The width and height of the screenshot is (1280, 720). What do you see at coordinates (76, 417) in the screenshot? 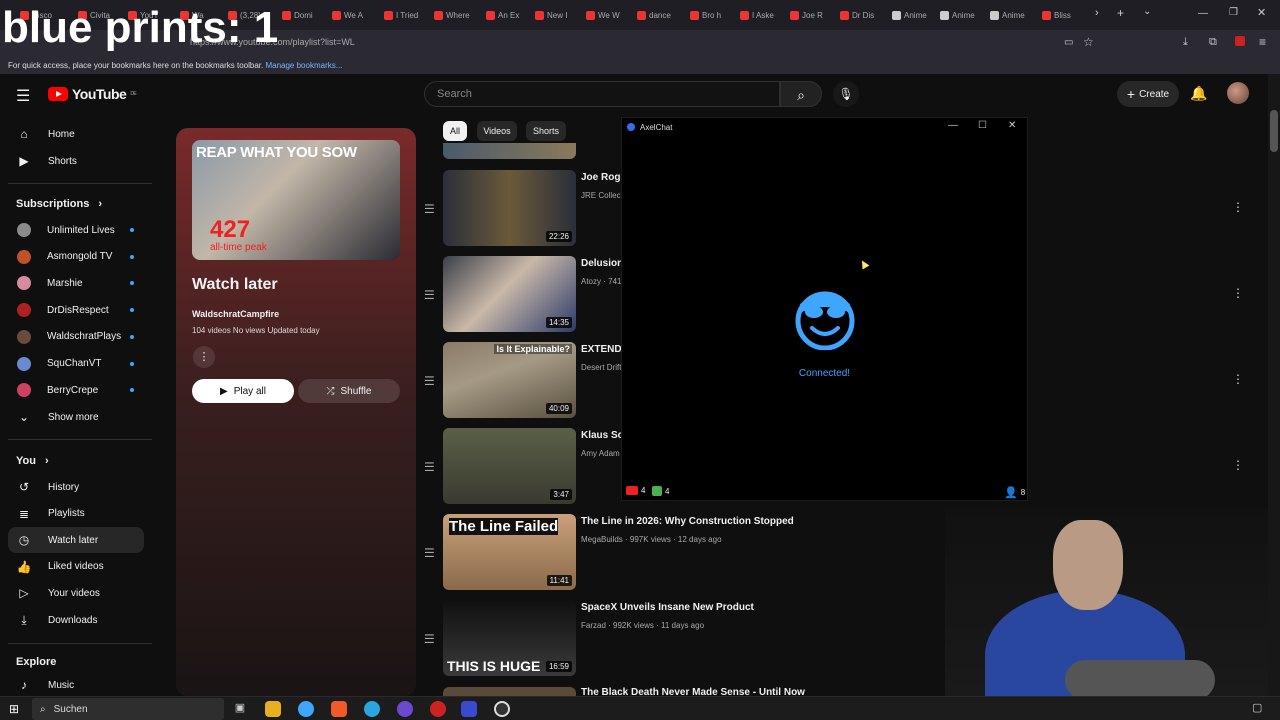
I see `sidebar-item-show-more: ⌄ Show more` at bounding box center [76, 417].